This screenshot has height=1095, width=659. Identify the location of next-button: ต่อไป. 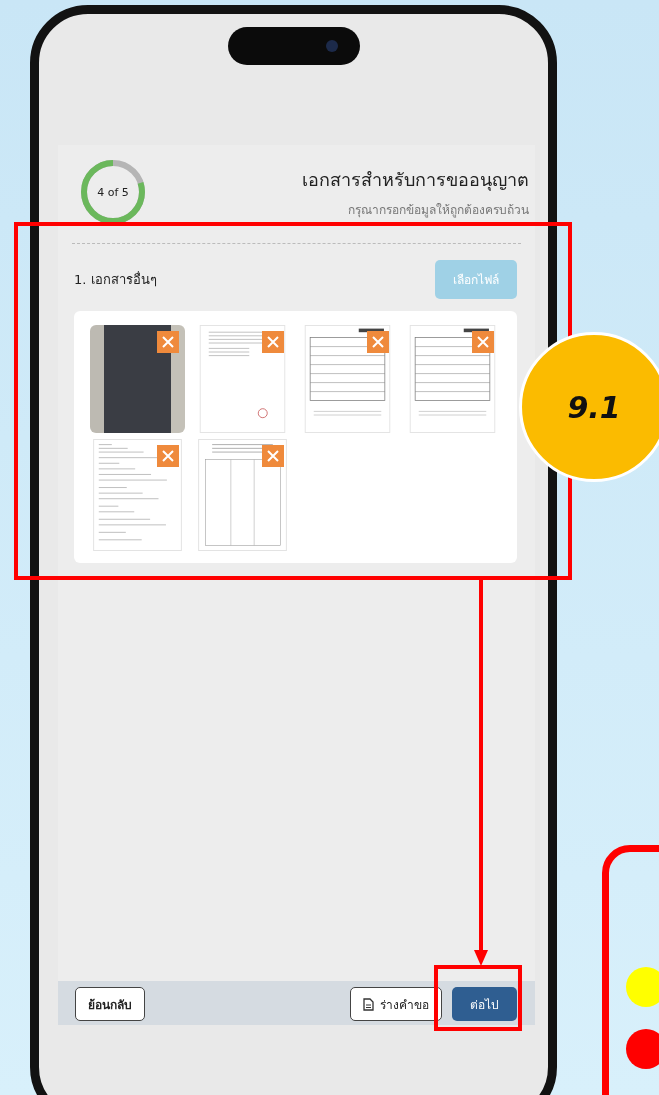
(484, 1004).